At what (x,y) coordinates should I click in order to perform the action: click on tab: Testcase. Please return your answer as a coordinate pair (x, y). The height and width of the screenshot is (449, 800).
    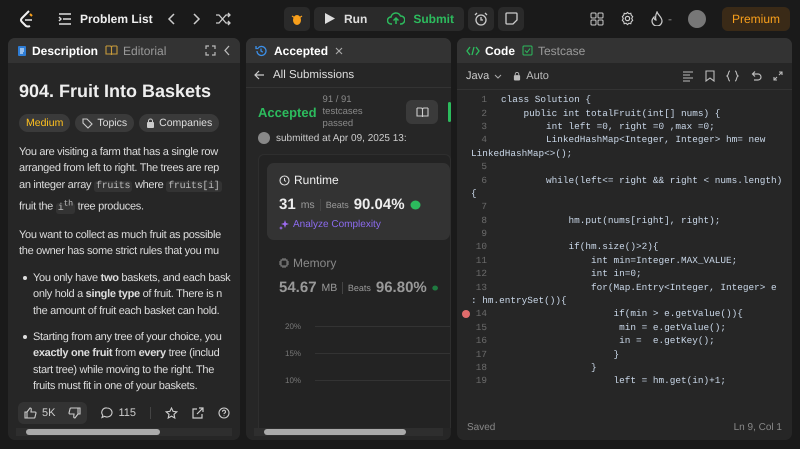
    Looking at the image, I should click on (554, 51).